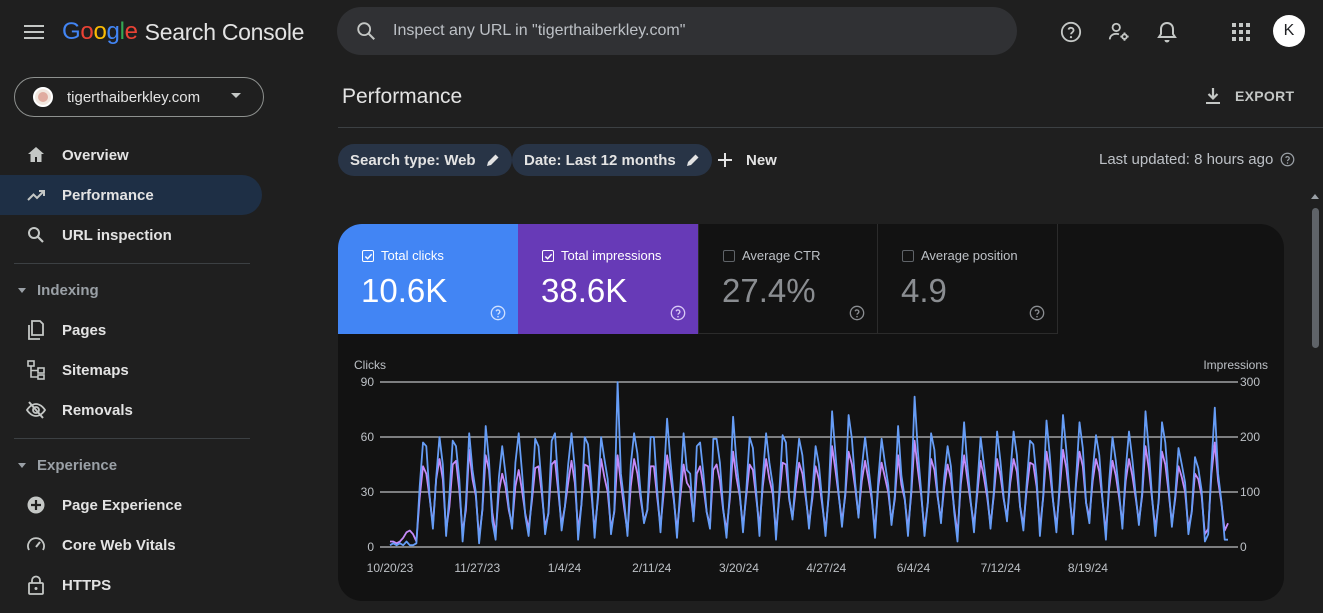 The height and width of the screenshot is (613, 1323). I want to click on filter-chip-search-type: Search type: Web, so click(425, 160).